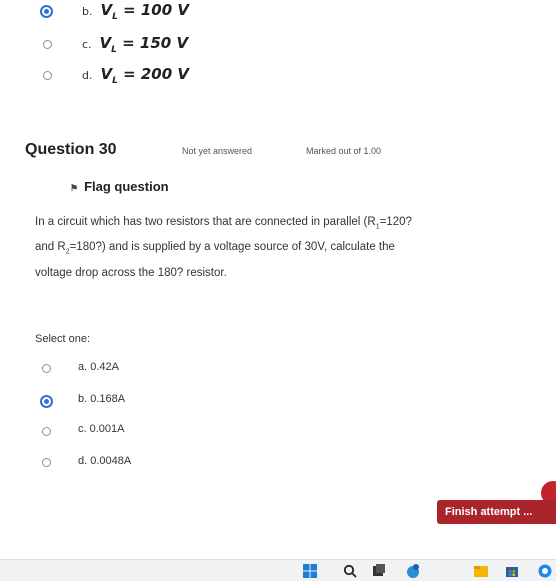 The image size is (556, 581). Describe the element at coordinates (512, 571) in the screenshot. I see `store-icon` at that location.